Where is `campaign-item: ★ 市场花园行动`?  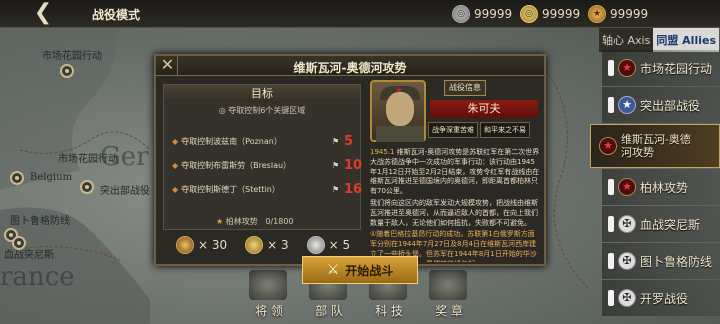
campaign-item: ★ 市场花园行动 is located at coordinates (661, 68).